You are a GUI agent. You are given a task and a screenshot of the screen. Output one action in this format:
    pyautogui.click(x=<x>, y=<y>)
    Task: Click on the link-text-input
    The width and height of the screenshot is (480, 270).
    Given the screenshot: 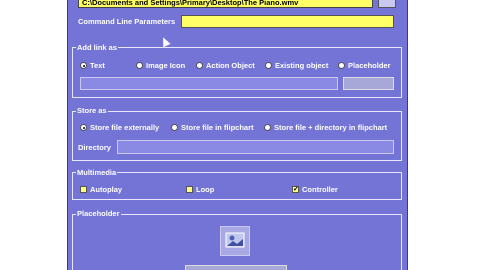 What is the action you would take?
    pyautogui.click(x=209, y=83)
    